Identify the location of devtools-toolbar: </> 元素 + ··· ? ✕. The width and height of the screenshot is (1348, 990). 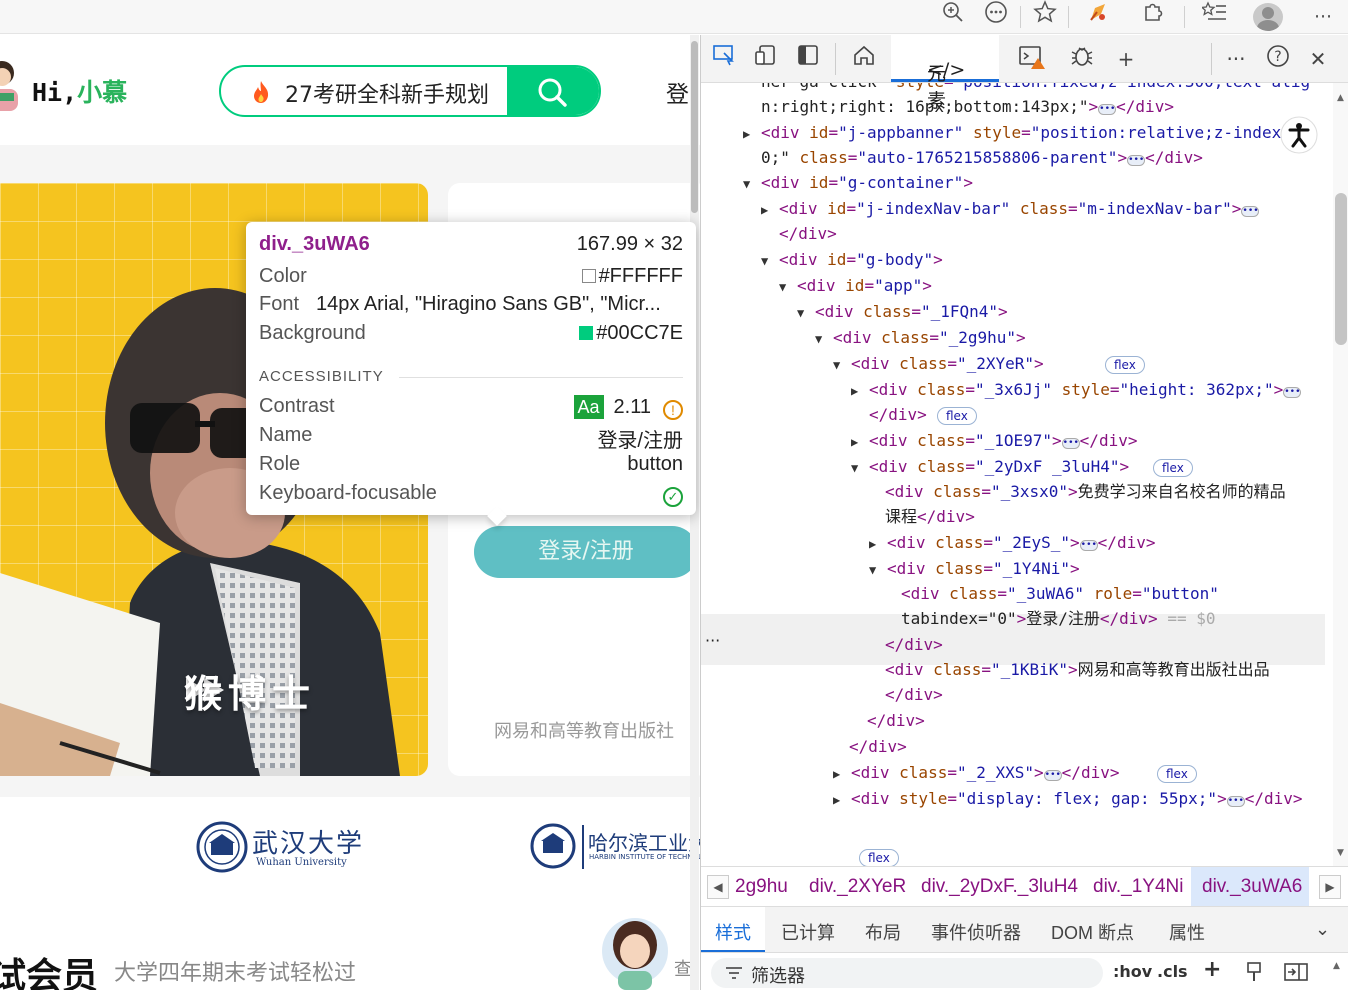
(1024, 73).